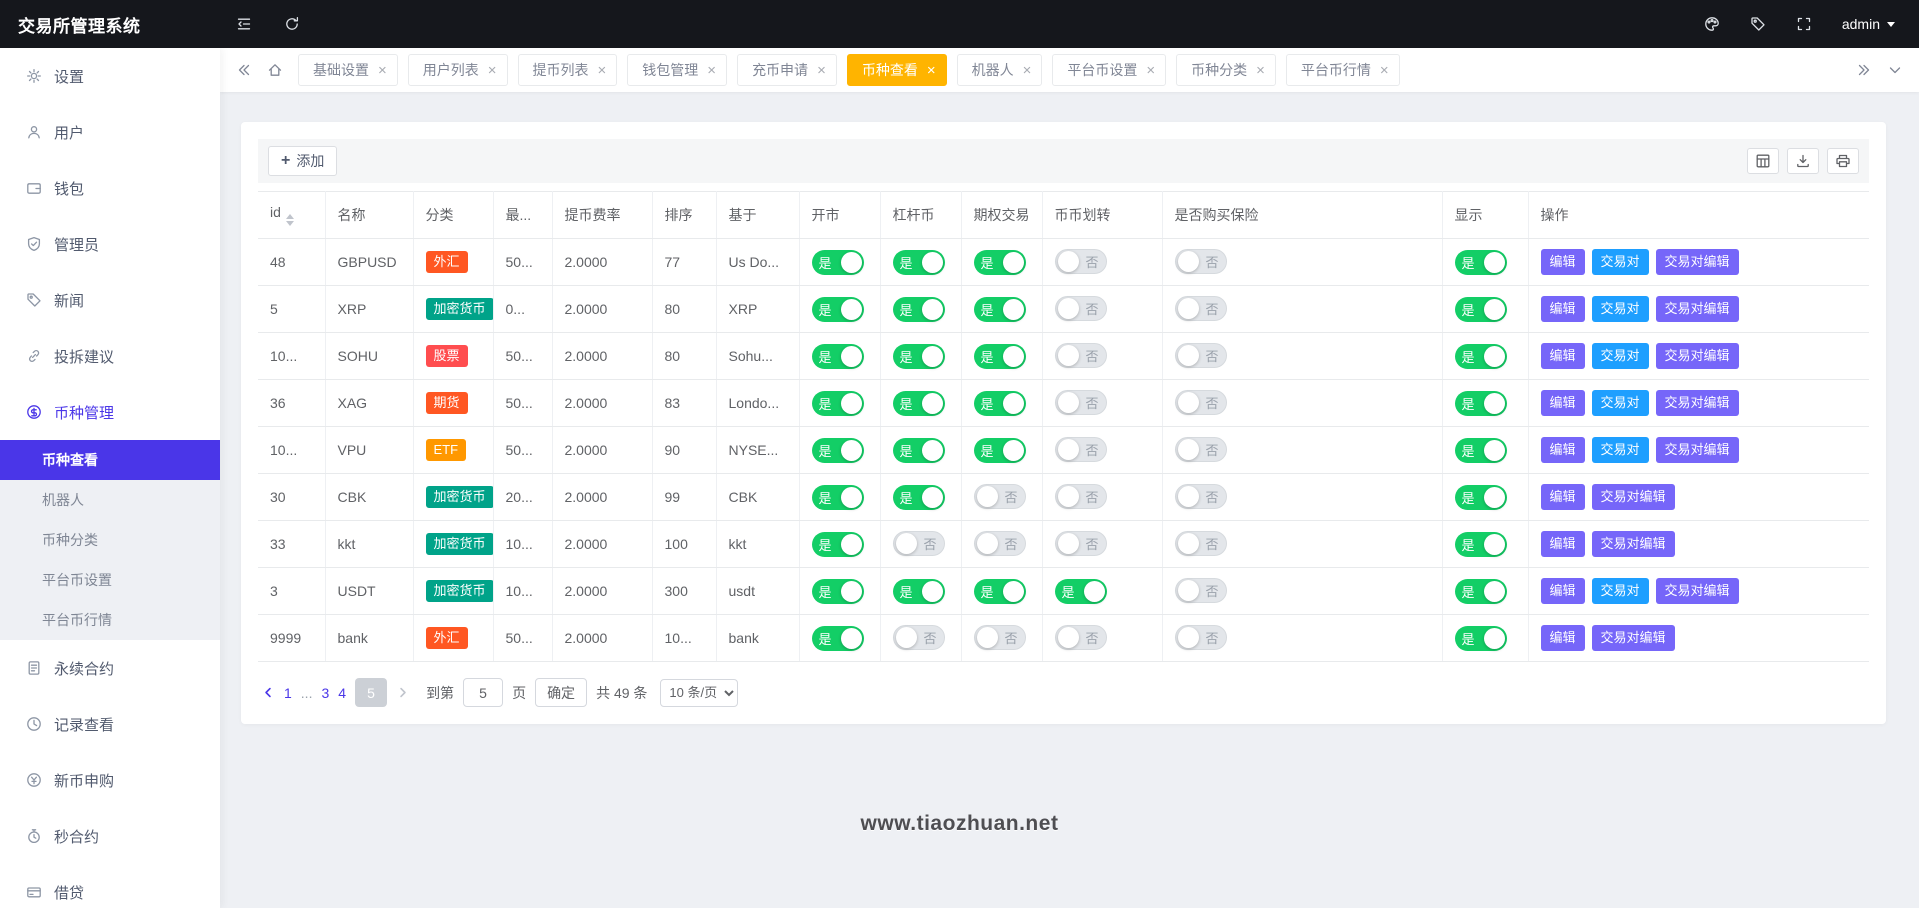 The width and height of the screenshot is (1919, 908). I want to click on sidebar-item-news: 新闻, so click(110, 300).